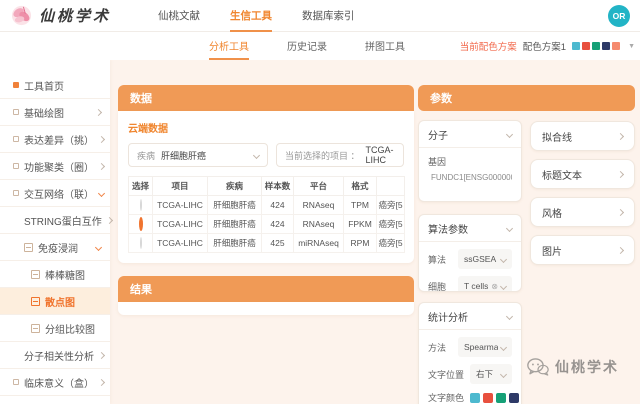  Describe the element at coordinates (75, 16) in the screenshot. I see `brand-name: 仙桃学术` at that location.